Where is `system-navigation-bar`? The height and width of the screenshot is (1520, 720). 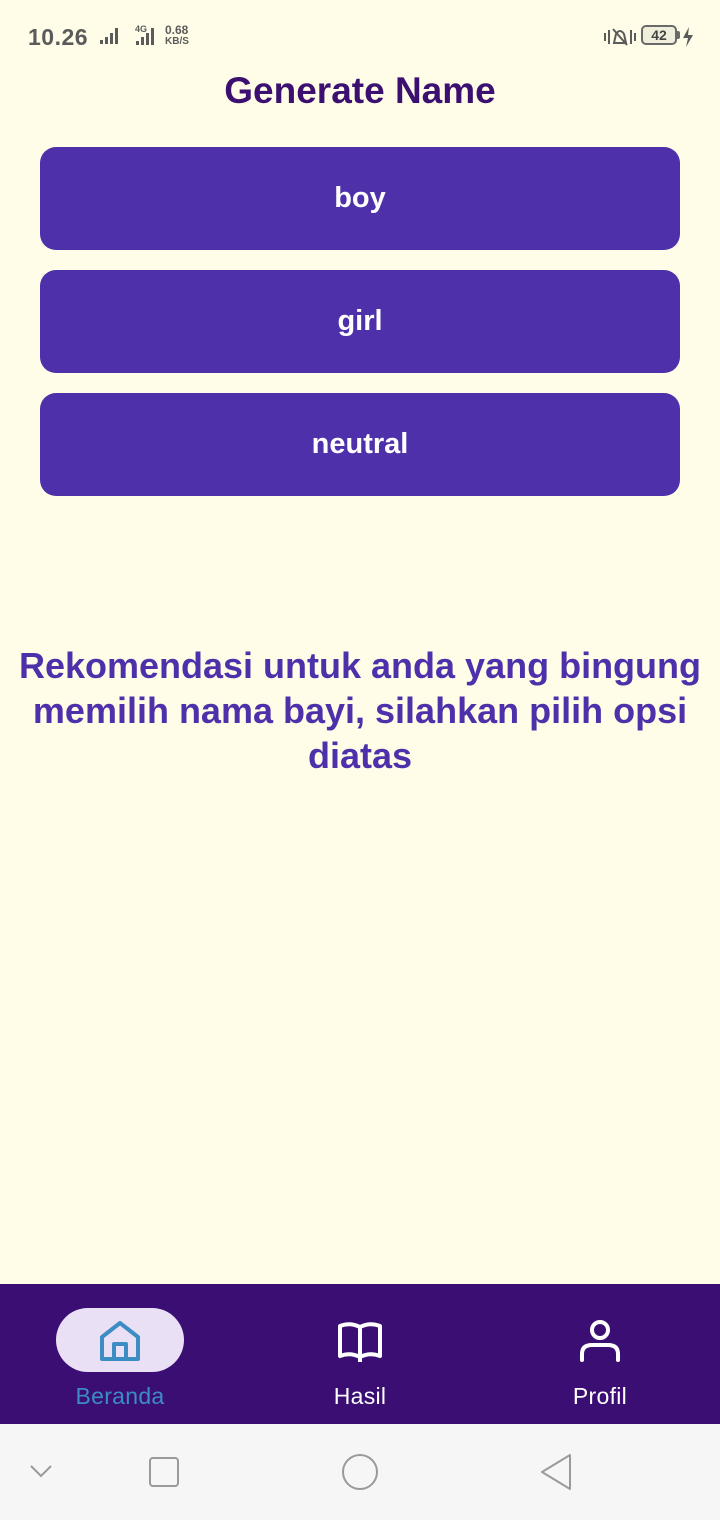 system-navigation-bar is located at coordinates (360, 1472).